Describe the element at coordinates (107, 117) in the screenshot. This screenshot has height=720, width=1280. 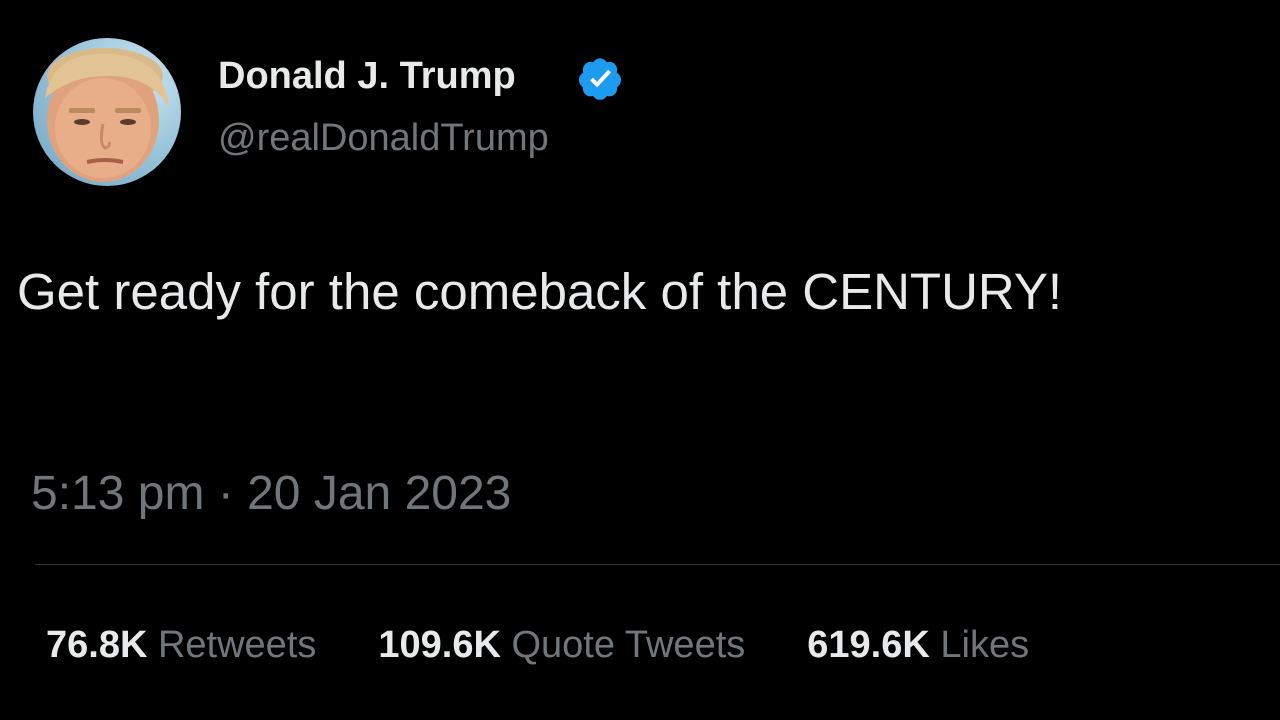
I see `avatar-portrait-icon` at that location.